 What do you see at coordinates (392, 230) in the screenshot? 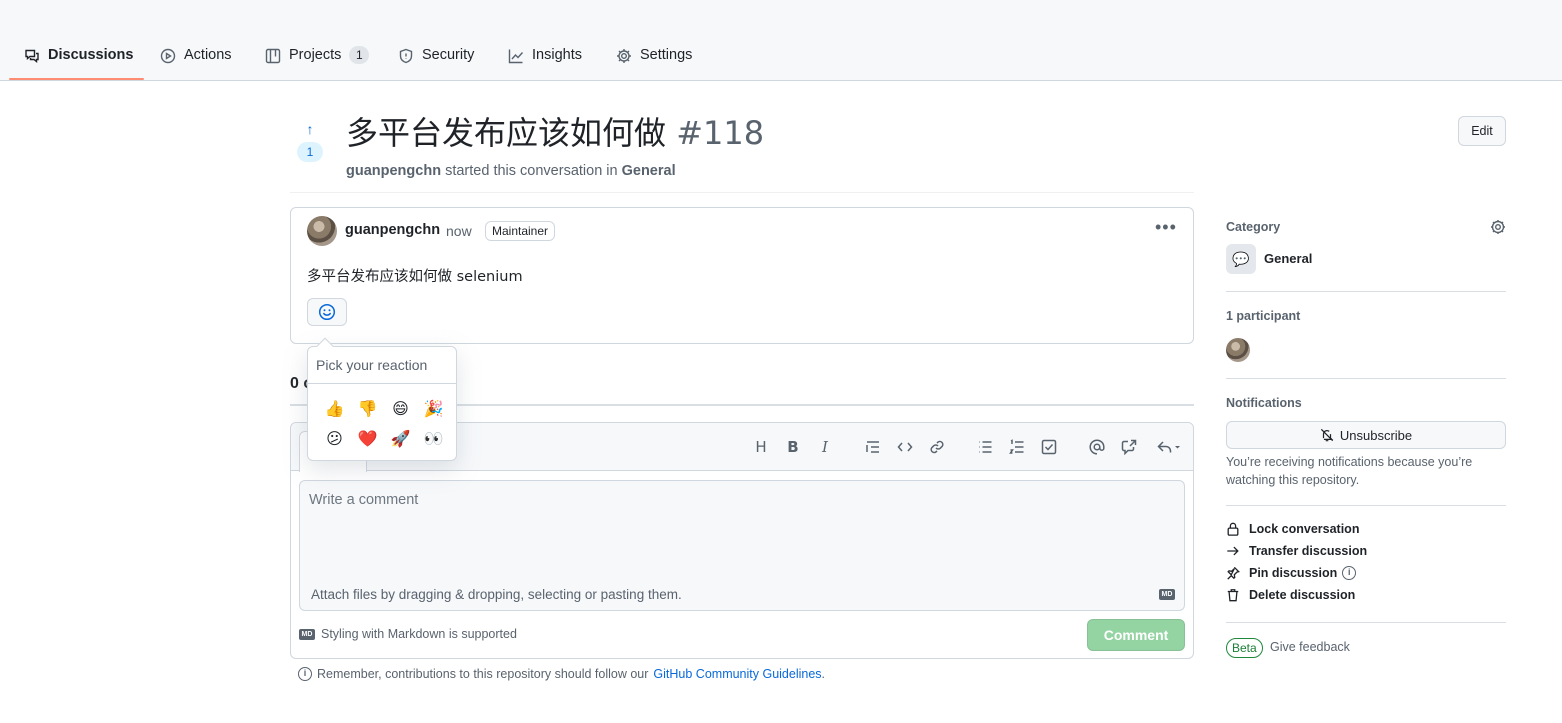
I see `comment-author: guanpengchn` at bounding box center [392, 230].